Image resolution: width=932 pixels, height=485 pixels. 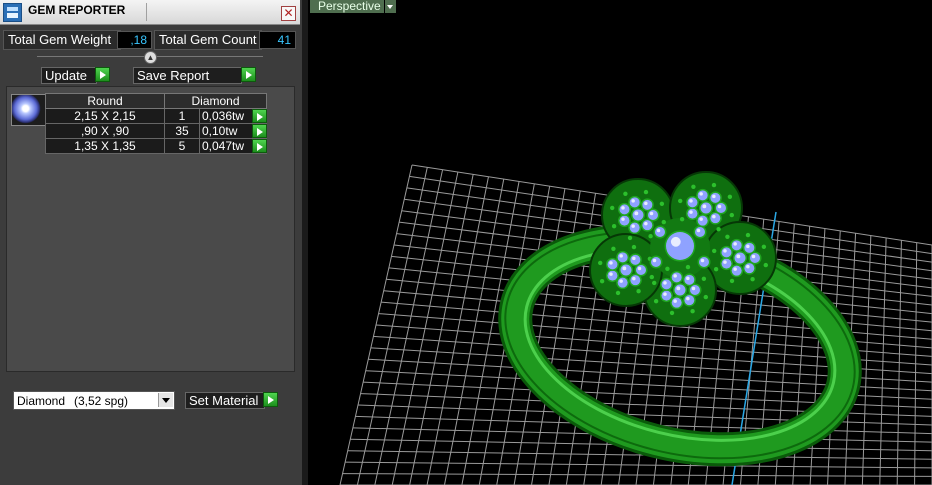 I want to click on gem-weight-cell: 0,047tw, so click(x=233, y=146).